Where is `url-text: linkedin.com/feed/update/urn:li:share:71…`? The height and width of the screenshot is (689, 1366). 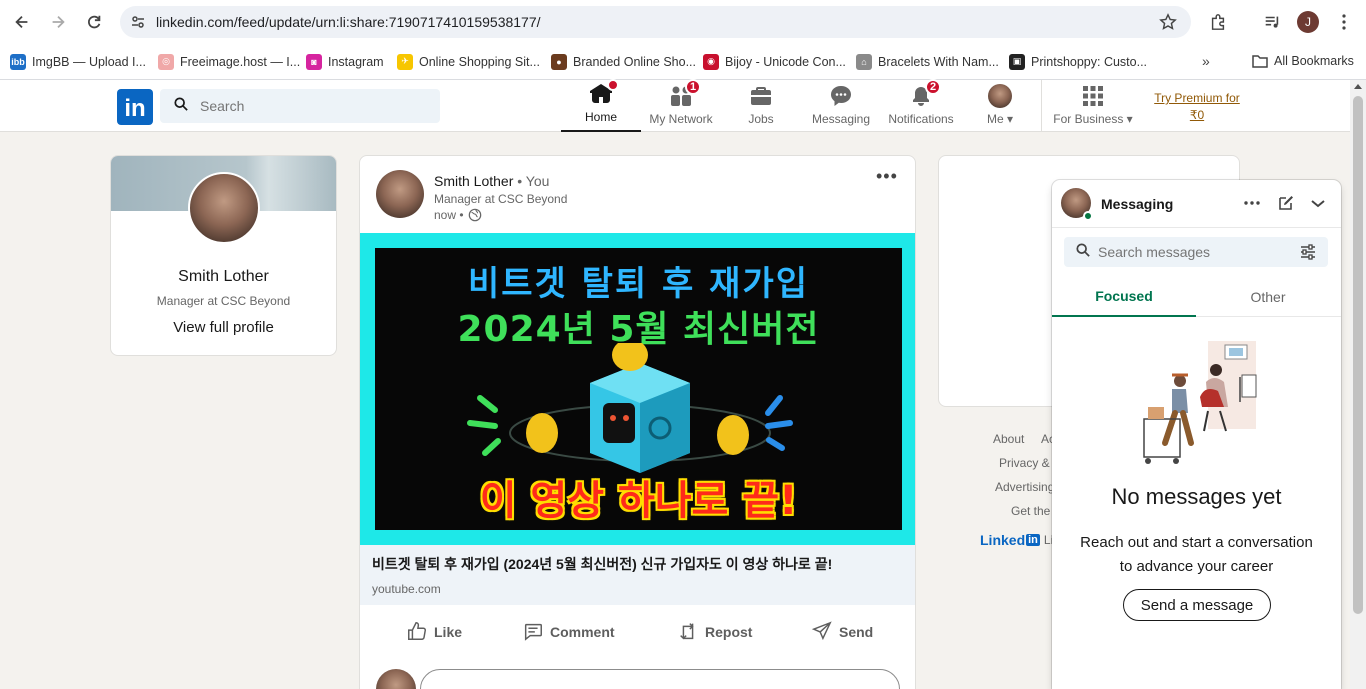
url-text: linkedin.com/feed/update/urn:li:share:71… is located at coordinates (348, 22).